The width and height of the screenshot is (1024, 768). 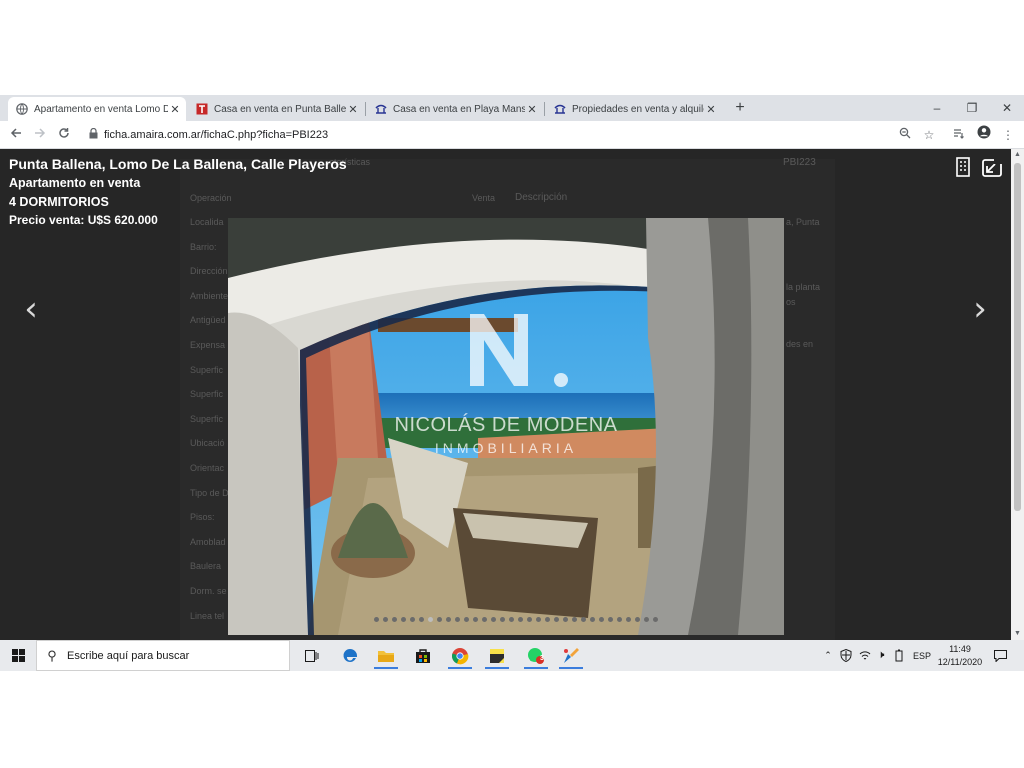 I want to click on folder-icon, so click(x=386, y=656).